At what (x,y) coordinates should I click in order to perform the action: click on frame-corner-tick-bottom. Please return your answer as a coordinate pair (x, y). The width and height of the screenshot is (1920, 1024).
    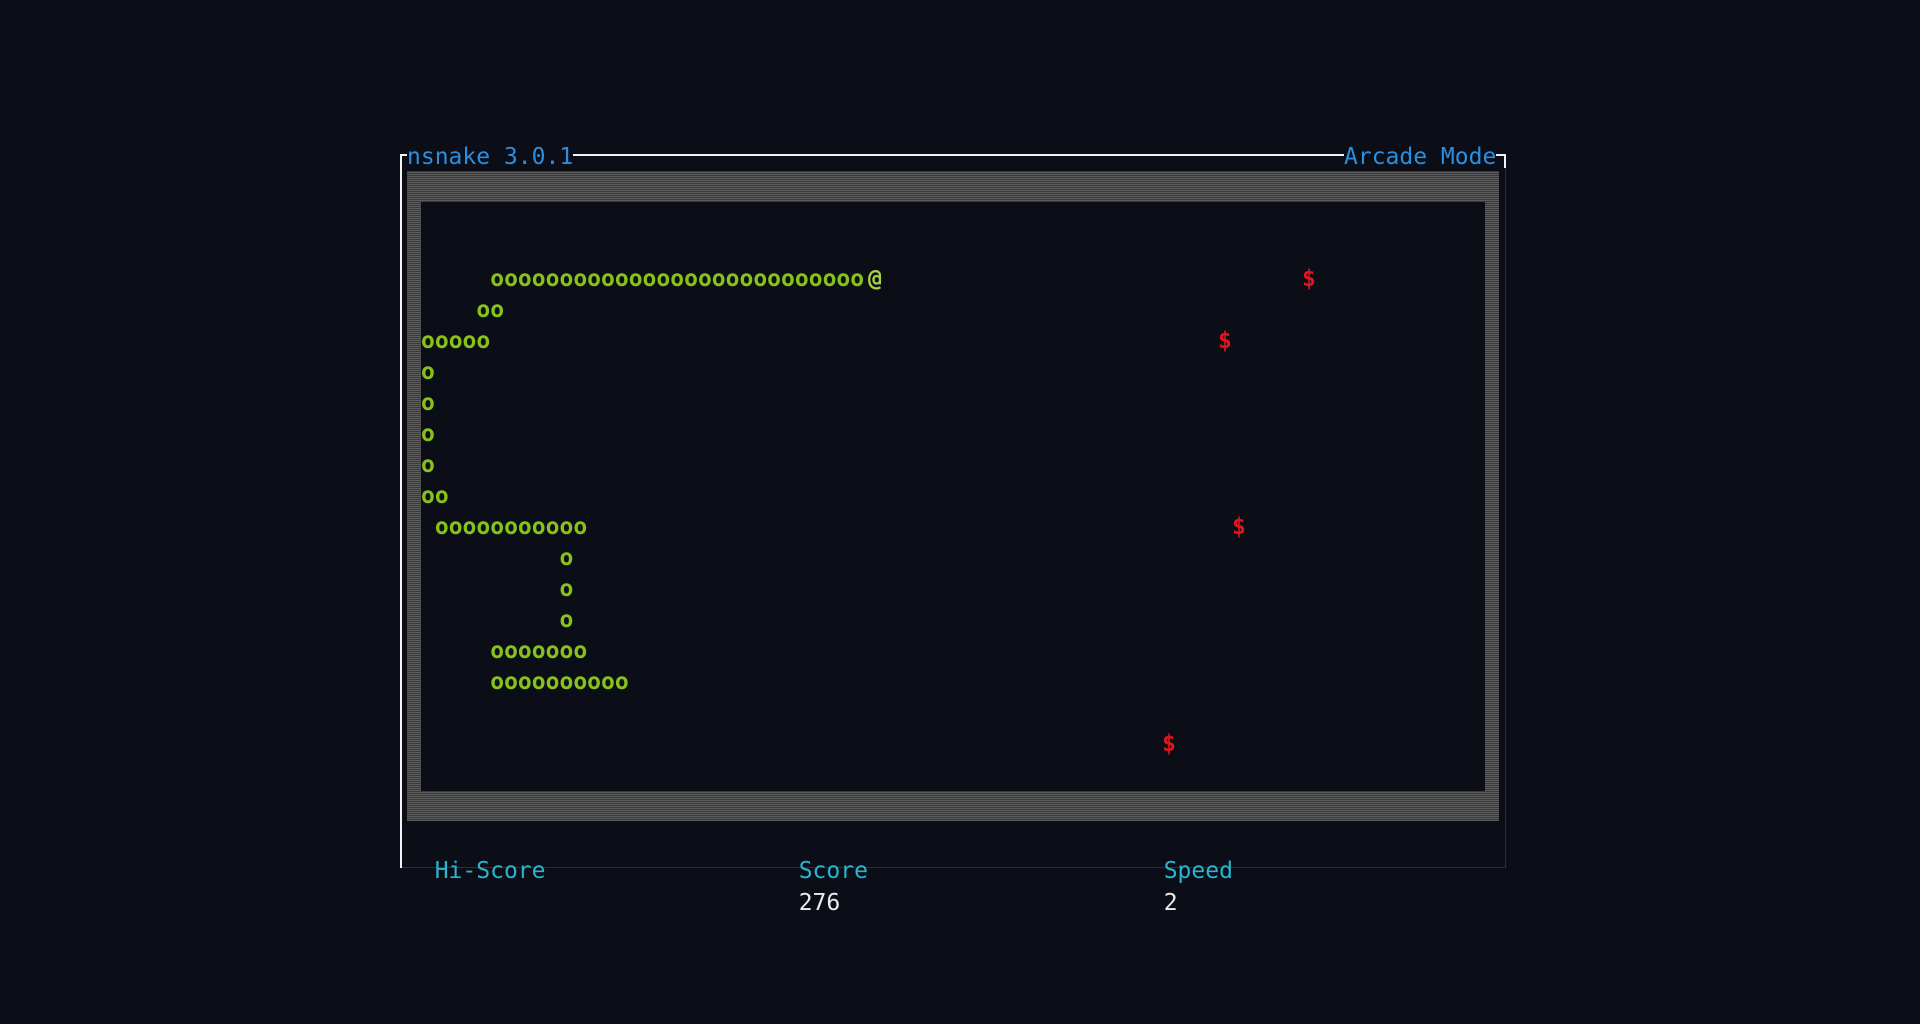
    Looking at the image, I should click on (401, 861).